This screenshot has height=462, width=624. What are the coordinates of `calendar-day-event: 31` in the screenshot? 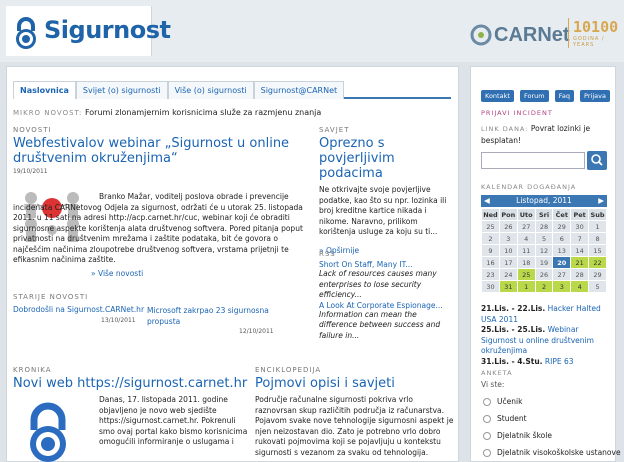 It's located at (508, 286).